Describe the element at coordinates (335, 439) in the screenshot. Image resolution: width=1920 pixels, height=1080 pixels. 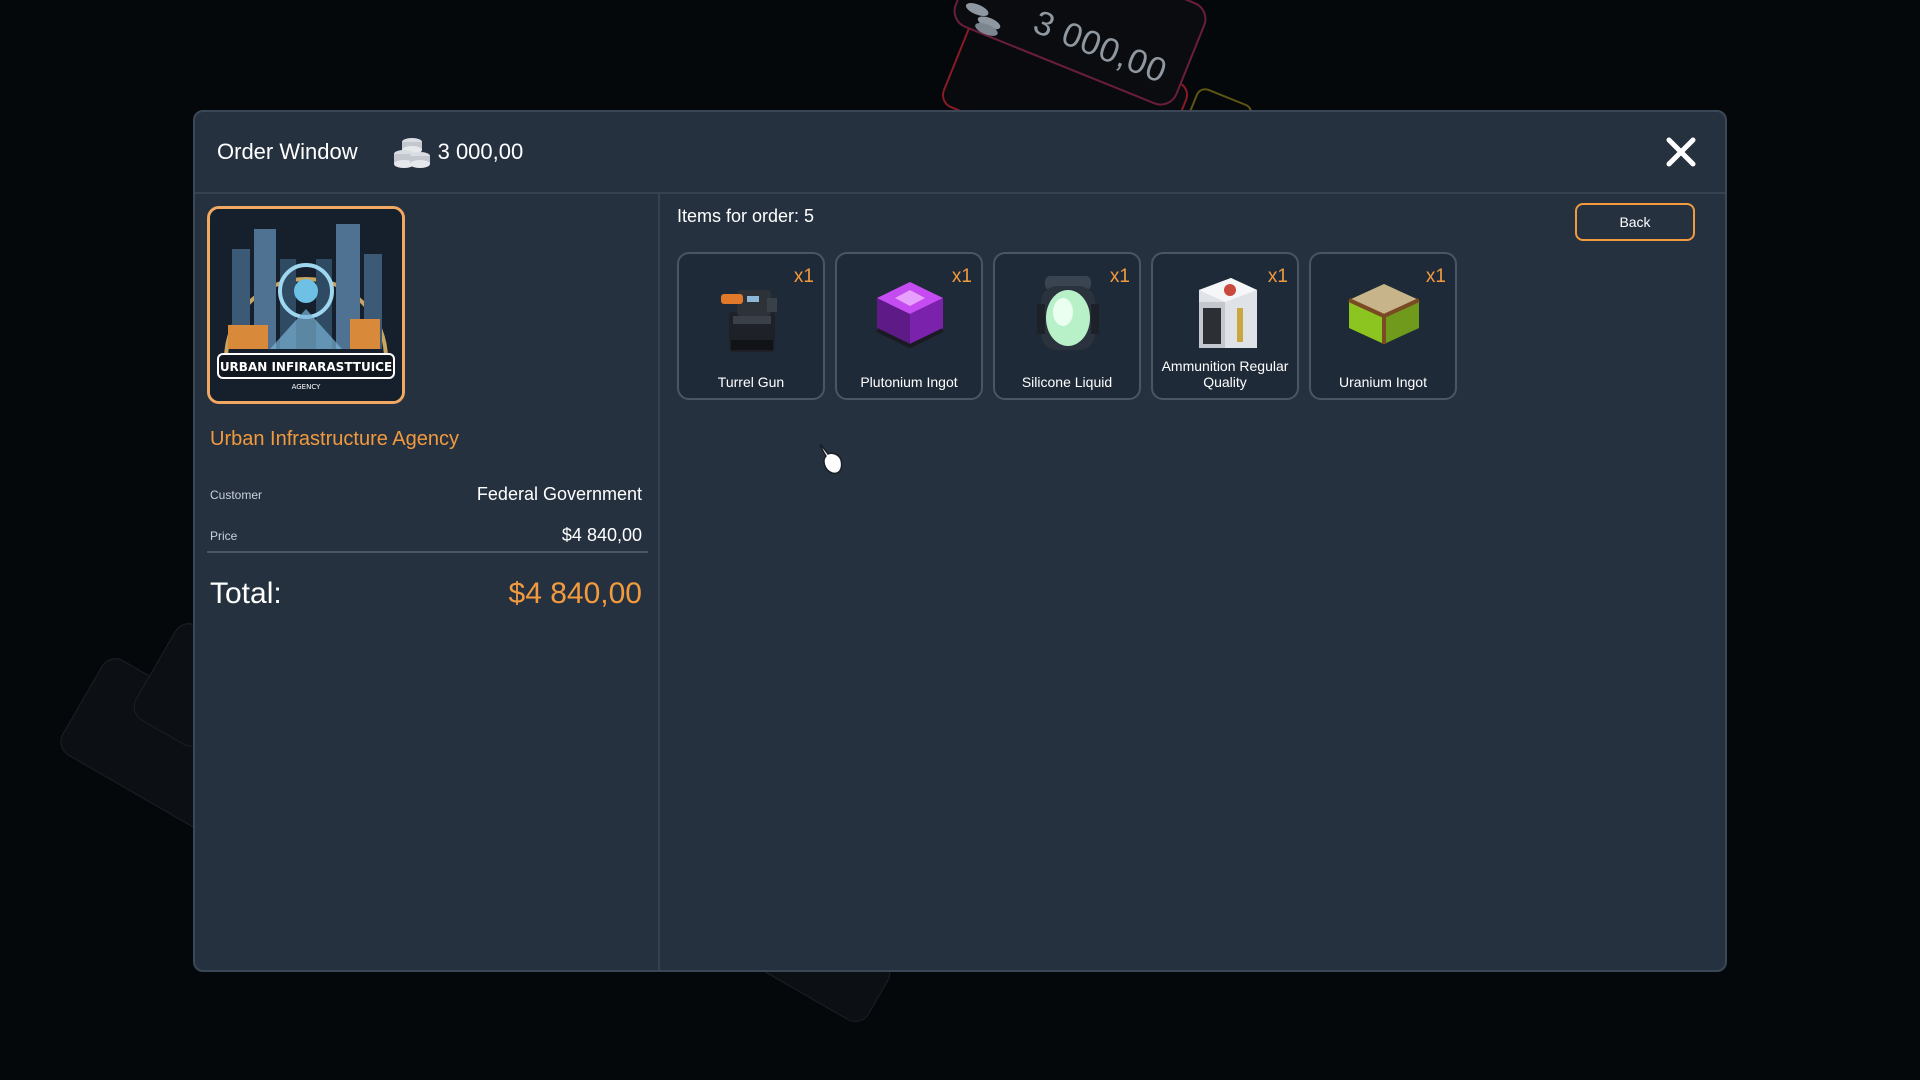
I see `company-name: Urban Infrastructure Agency` at that location.